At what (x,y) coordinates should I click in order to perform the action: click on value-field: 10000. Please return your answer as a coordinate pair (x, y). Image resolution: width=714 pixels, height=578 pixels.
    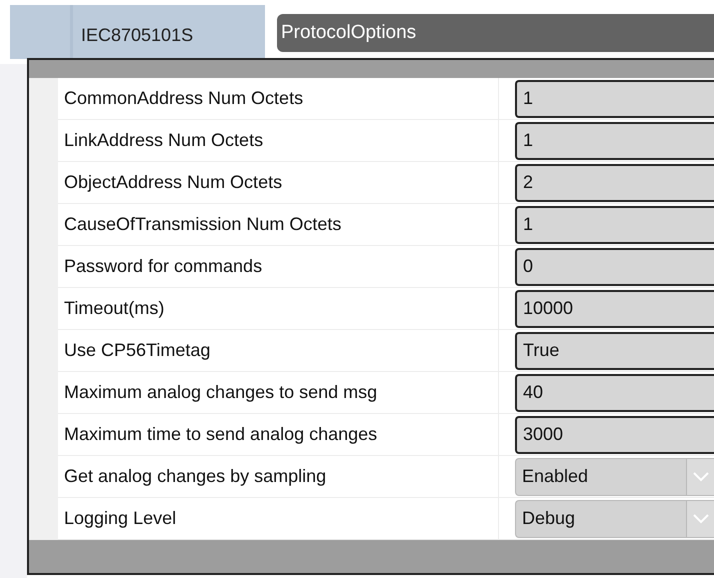
    Looking at the image, I should click on (614, 309).